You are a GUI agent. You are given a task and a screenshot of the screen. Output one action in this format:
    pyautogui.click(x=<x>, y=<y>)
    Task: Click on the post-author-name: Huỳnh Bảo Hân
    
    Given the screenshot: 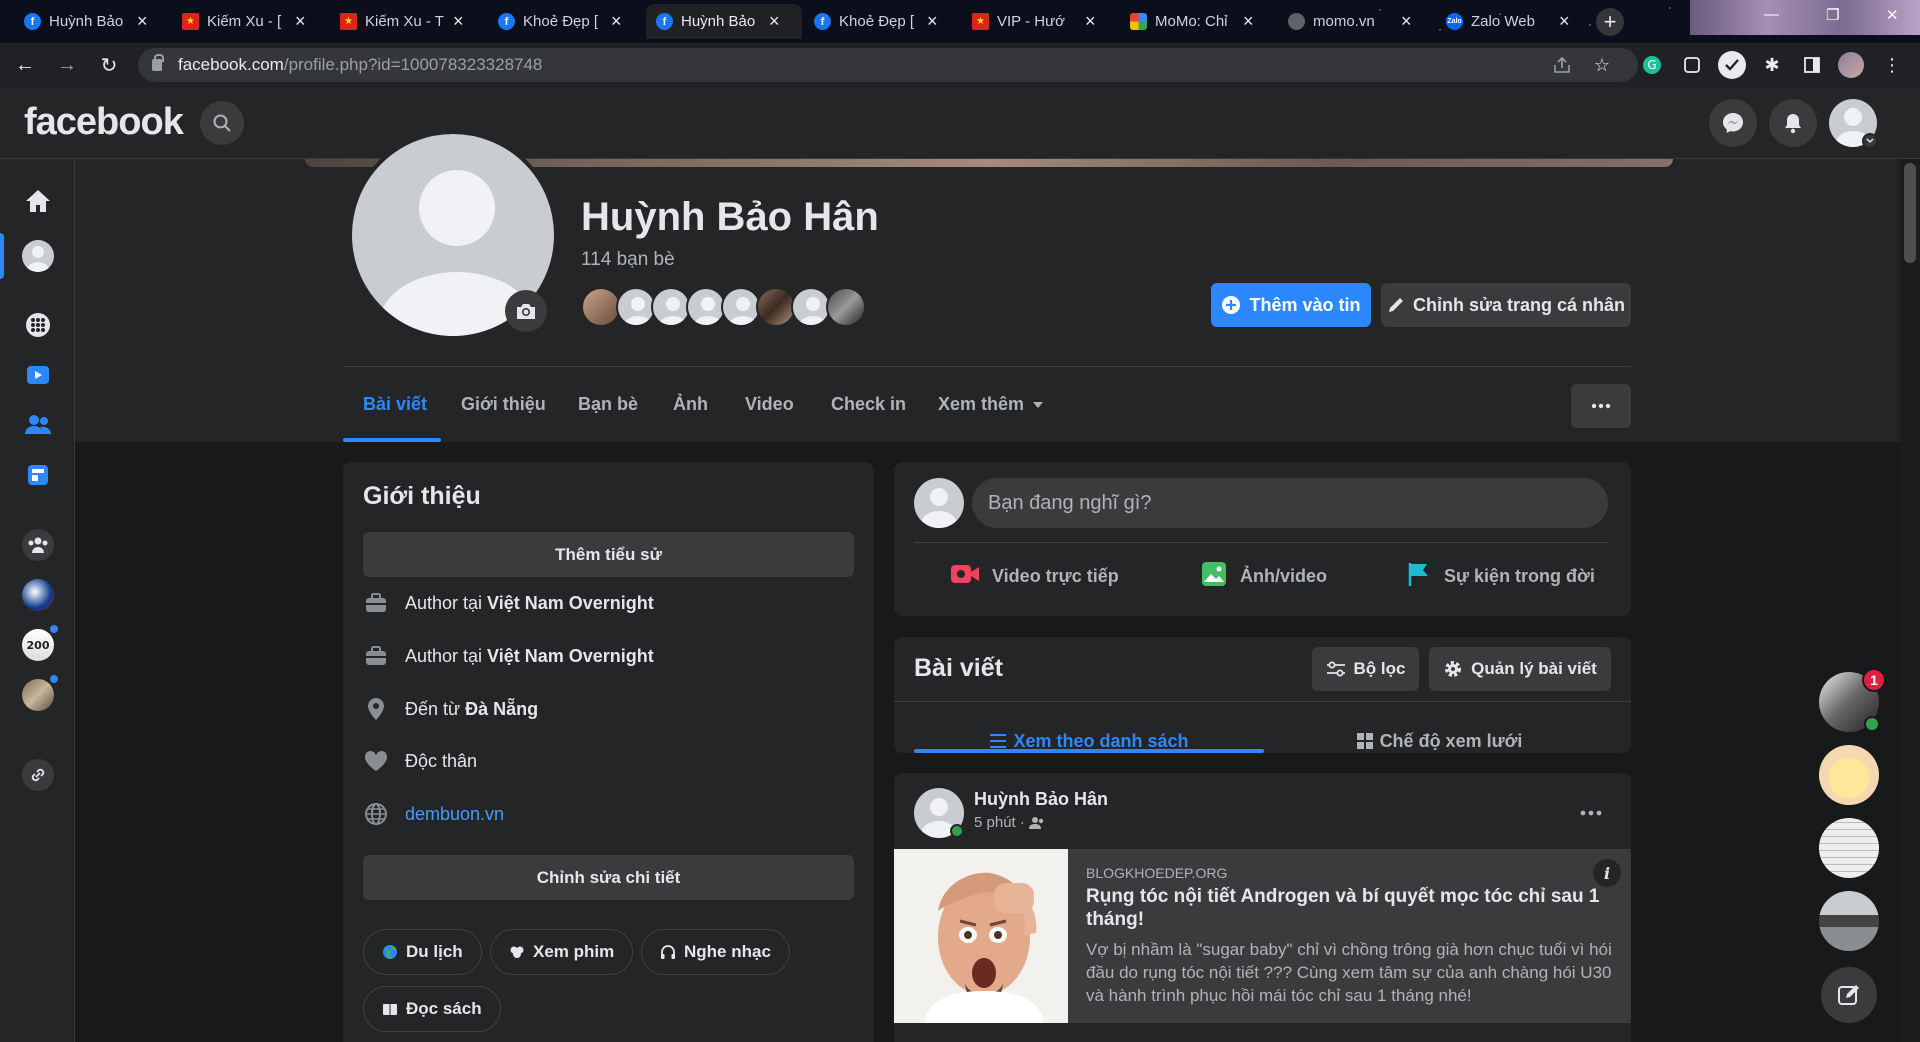 What is the action you would take?
    pyautogui.click(x=1041, y=799)
    